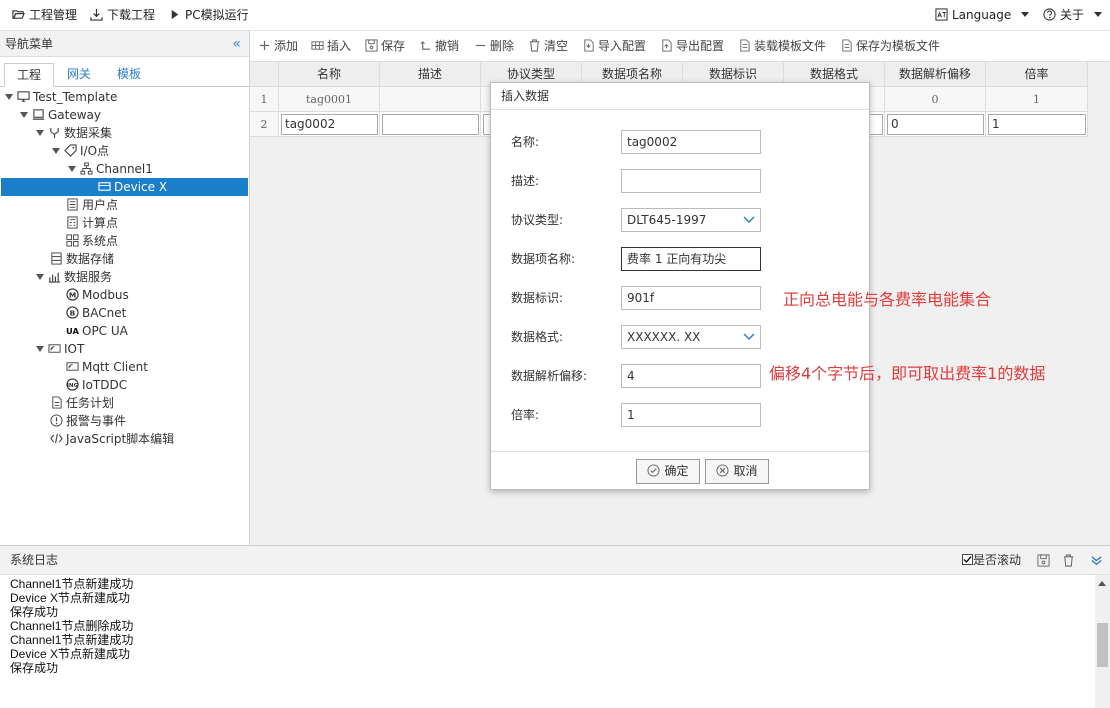  I want to click on clear-button: 清空, so click(548, 46).